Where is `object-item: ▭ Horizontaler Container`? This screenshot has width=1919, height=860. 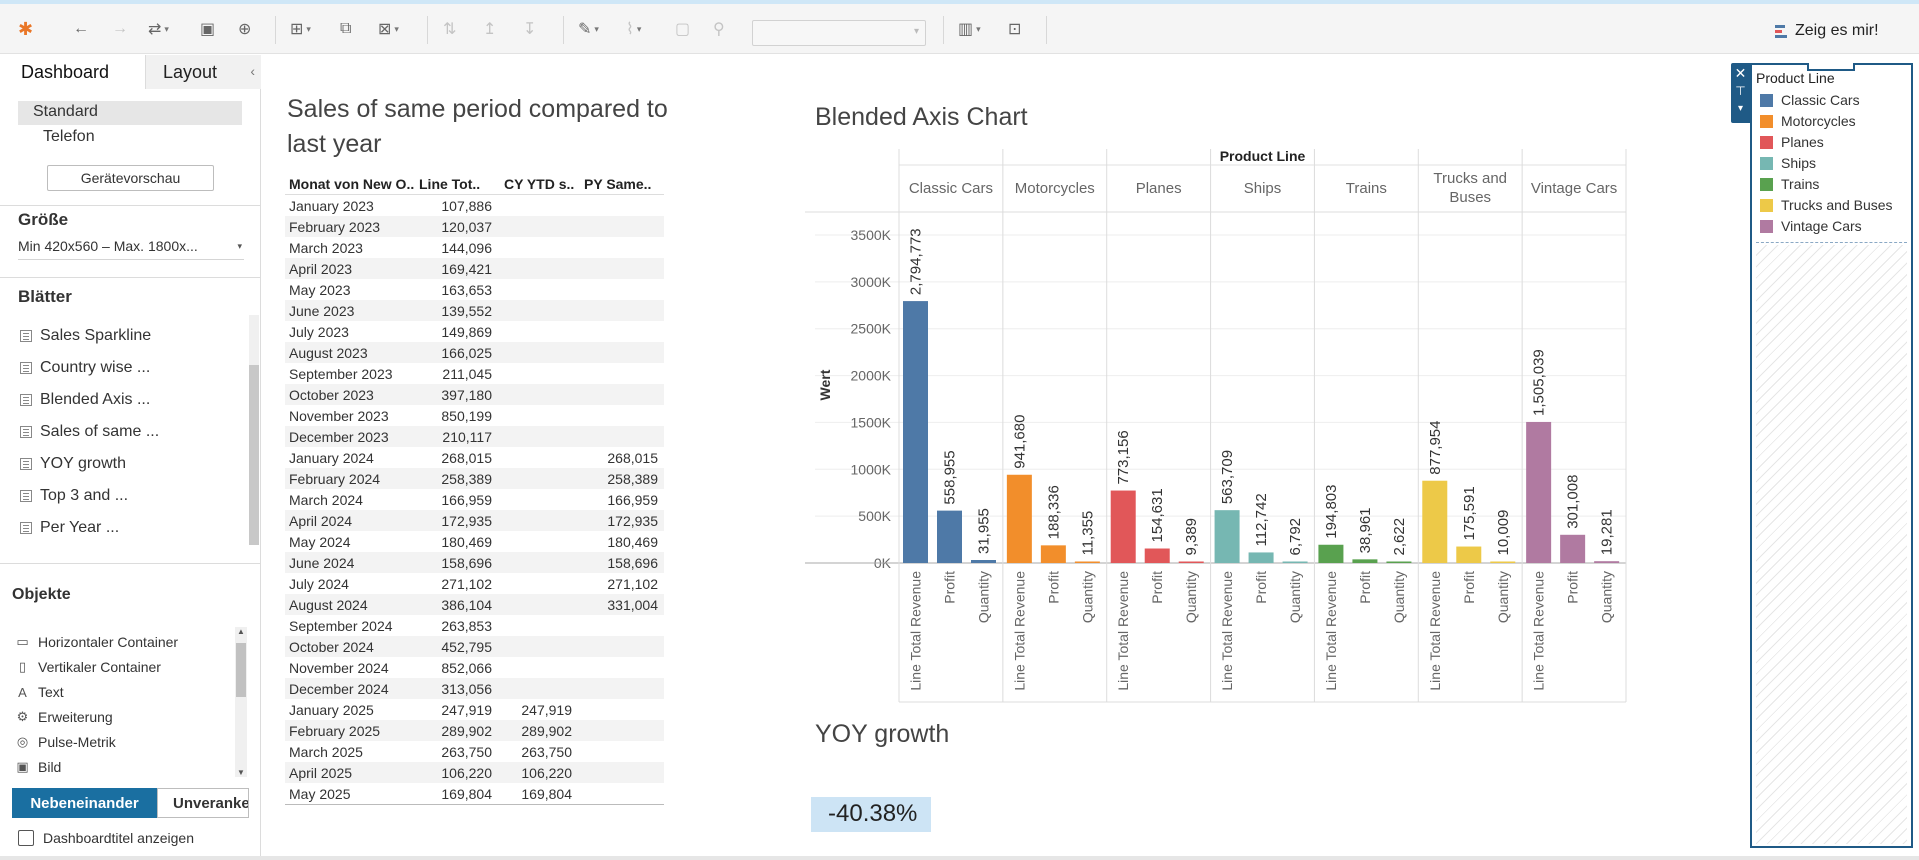 object-item: ▭ Horizontaler Container is located at coordinates (96, 642).